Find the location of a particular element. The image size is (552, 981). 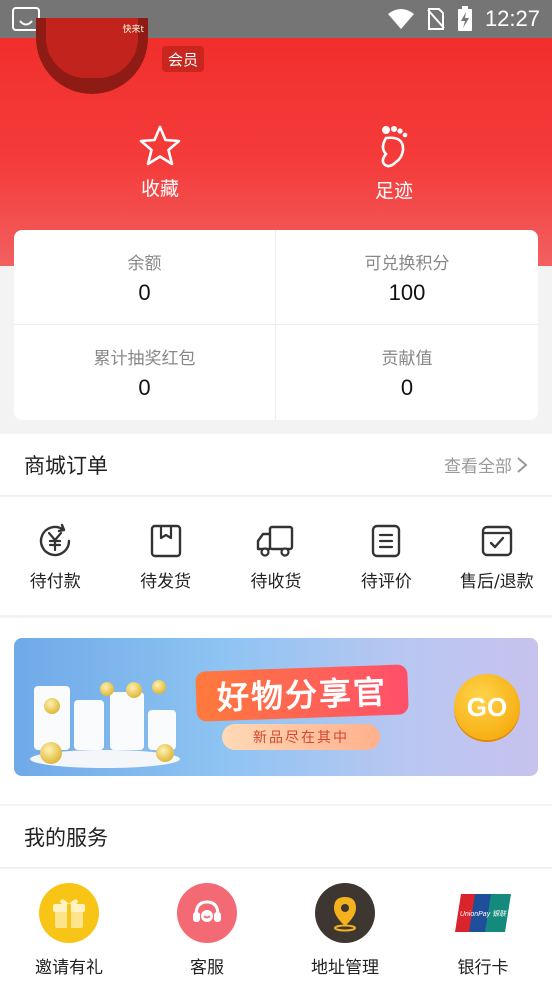

order-item-label: 售后/退款 is located at coordinates (496, 581).